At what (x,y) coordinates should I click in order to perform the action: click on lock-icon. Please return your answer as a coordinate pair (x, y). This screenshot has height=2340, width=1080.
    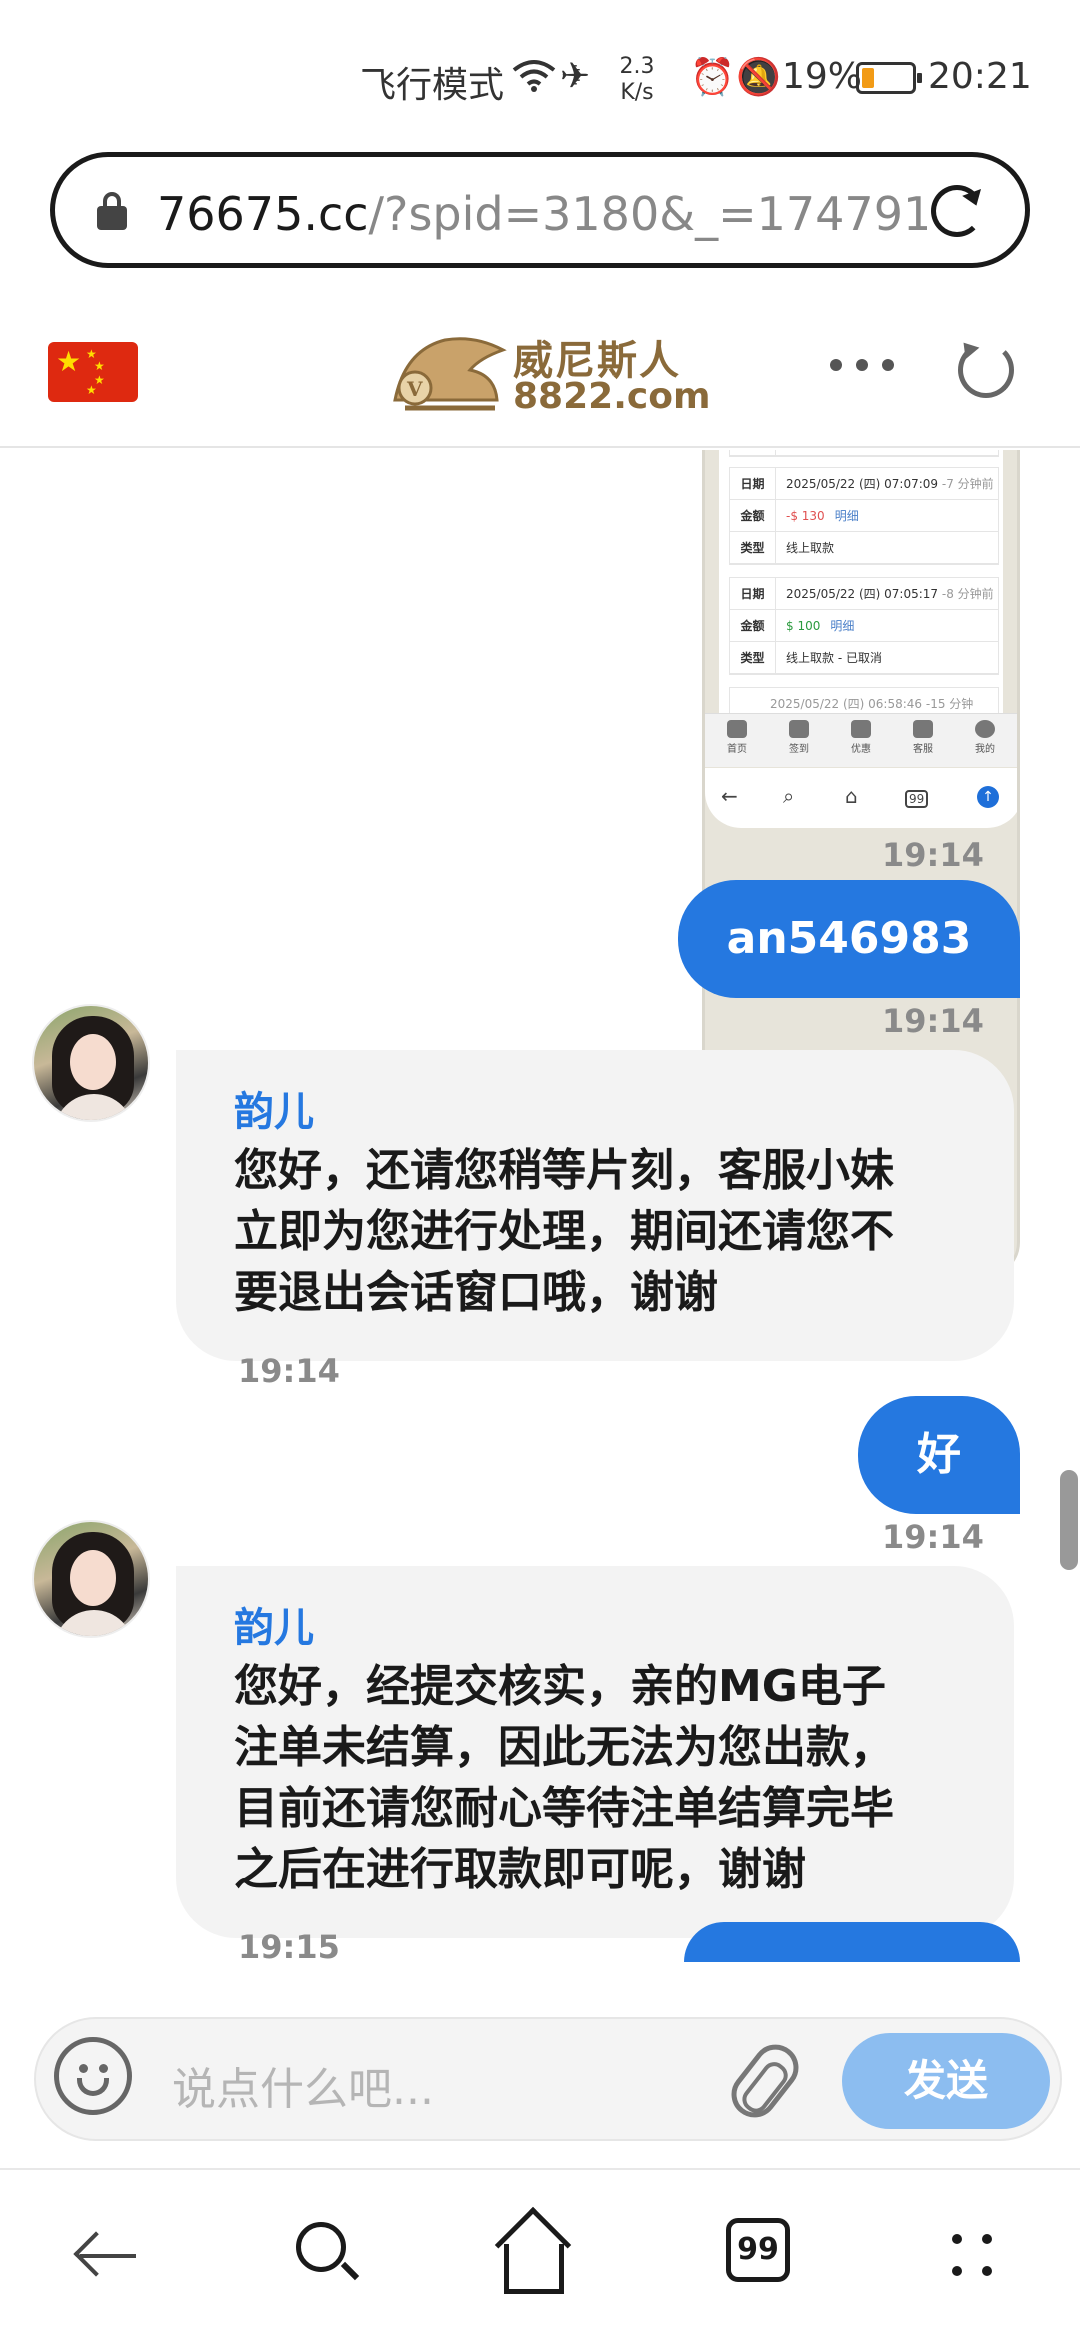
    Looking at the image, I should click on (112, 211).